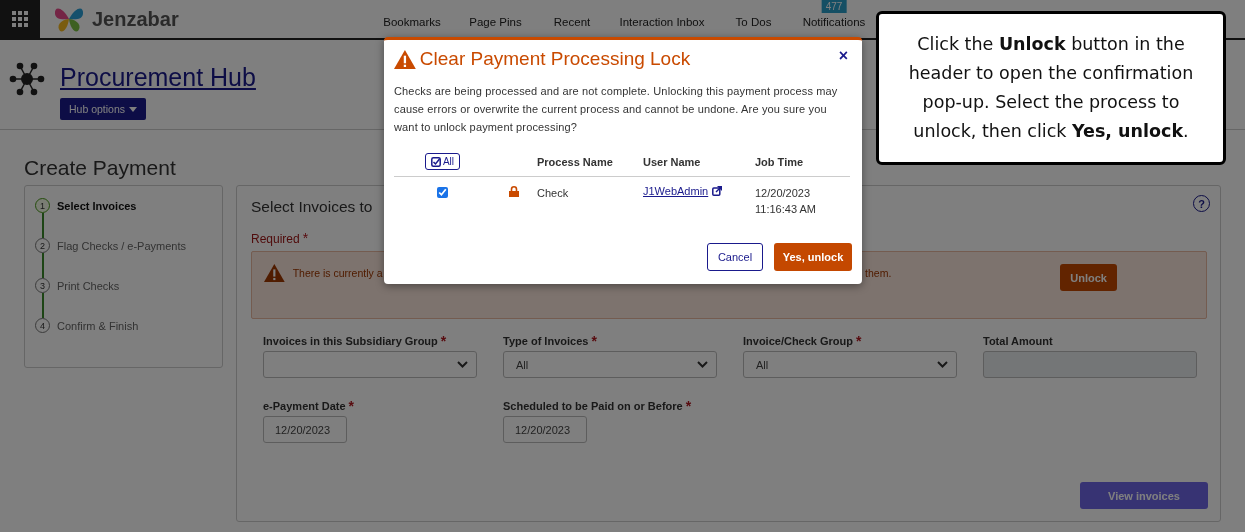 Image resolution: width=1245 pixels, height=532 pixels. What do you see at coordinates (27, 79) in the screenshot?
I see `network-icon` at bounding box center [27, 79].